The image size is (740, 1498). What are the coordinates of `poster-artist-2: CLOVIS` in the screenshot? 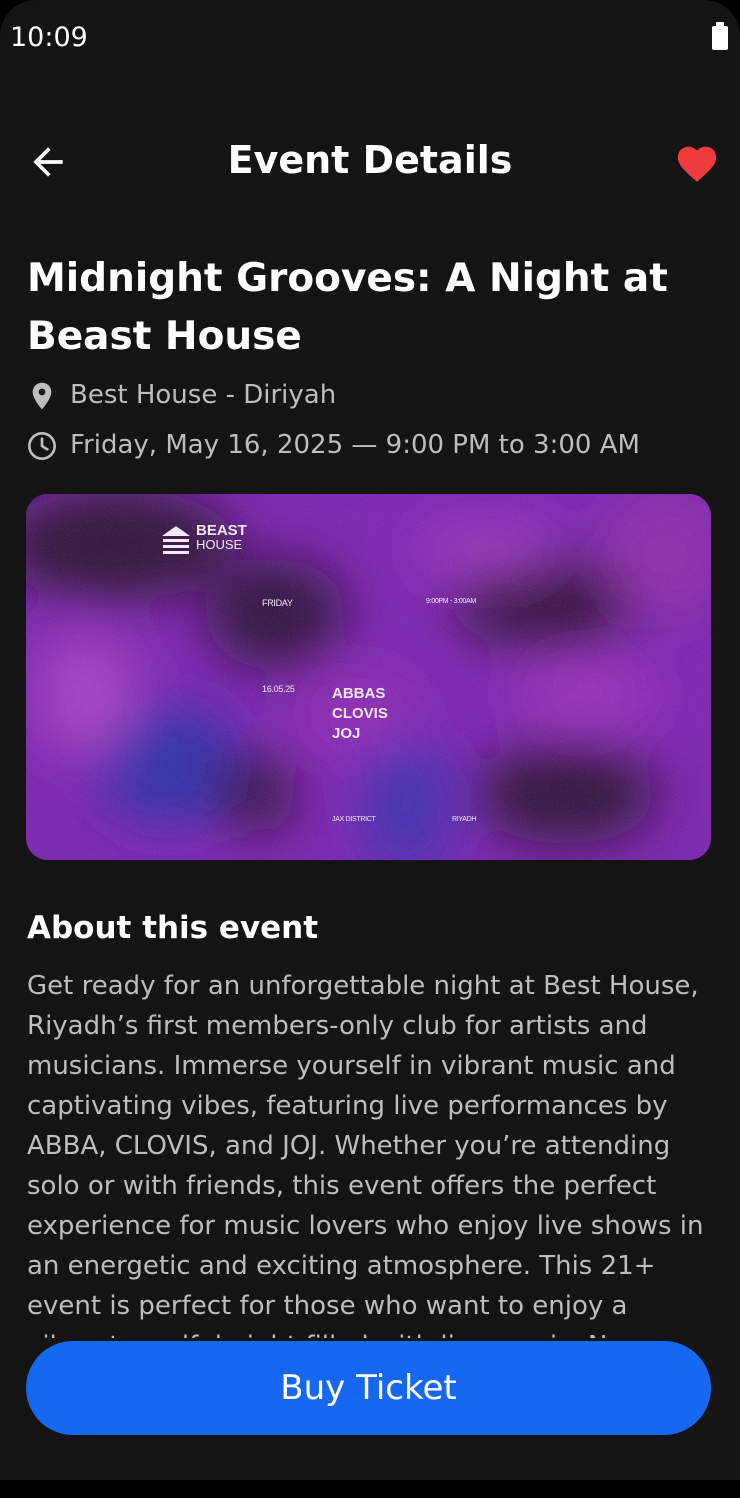 It's located at (360, 713).